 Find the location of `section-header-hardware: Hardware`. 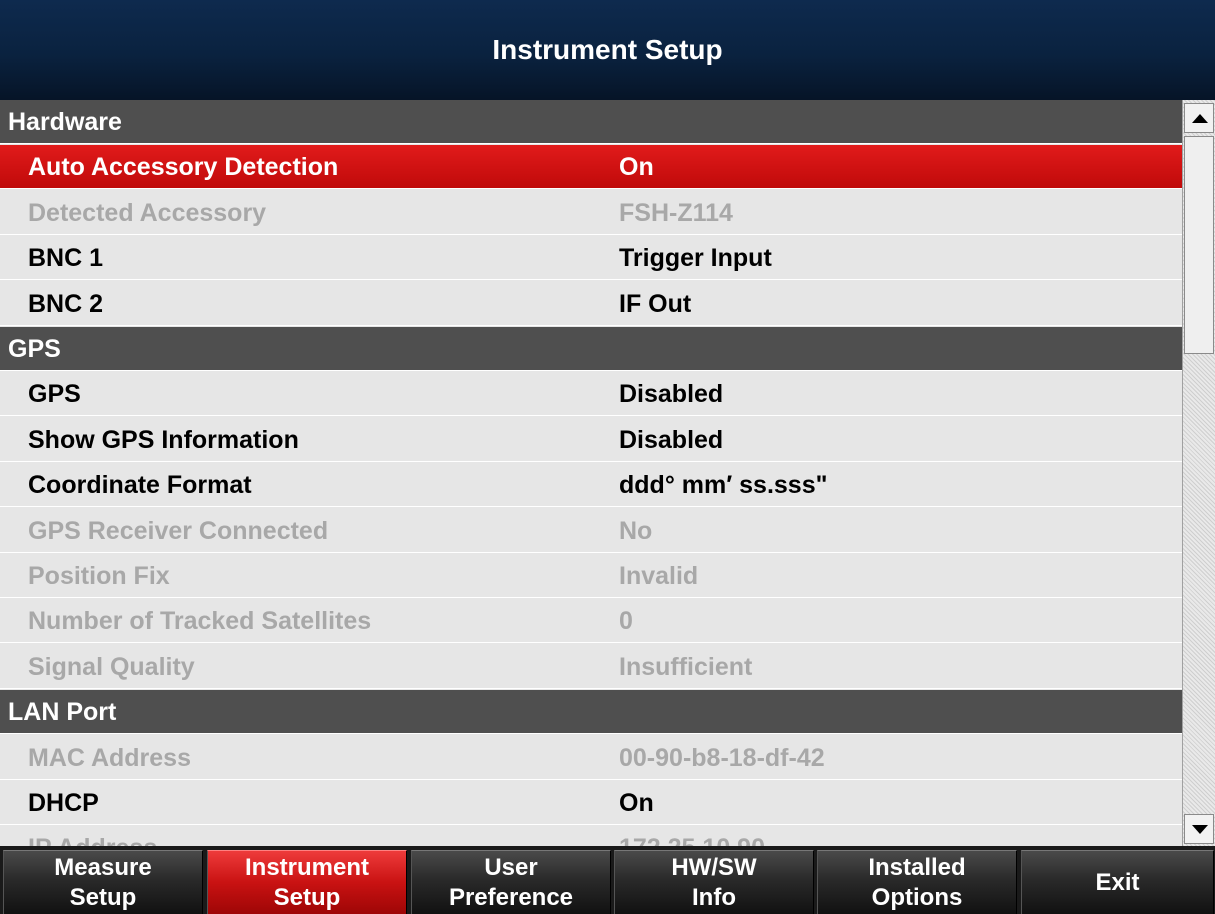

section-header-hardware: Hardware is located at coordinates (591, 122).